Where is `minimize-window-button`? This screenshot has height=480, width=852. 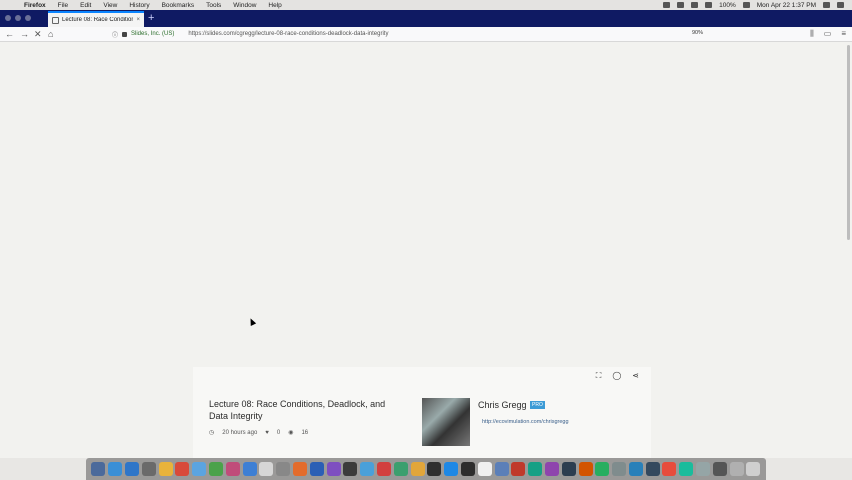
minimize-window-button is located at coordinates (18, 18).